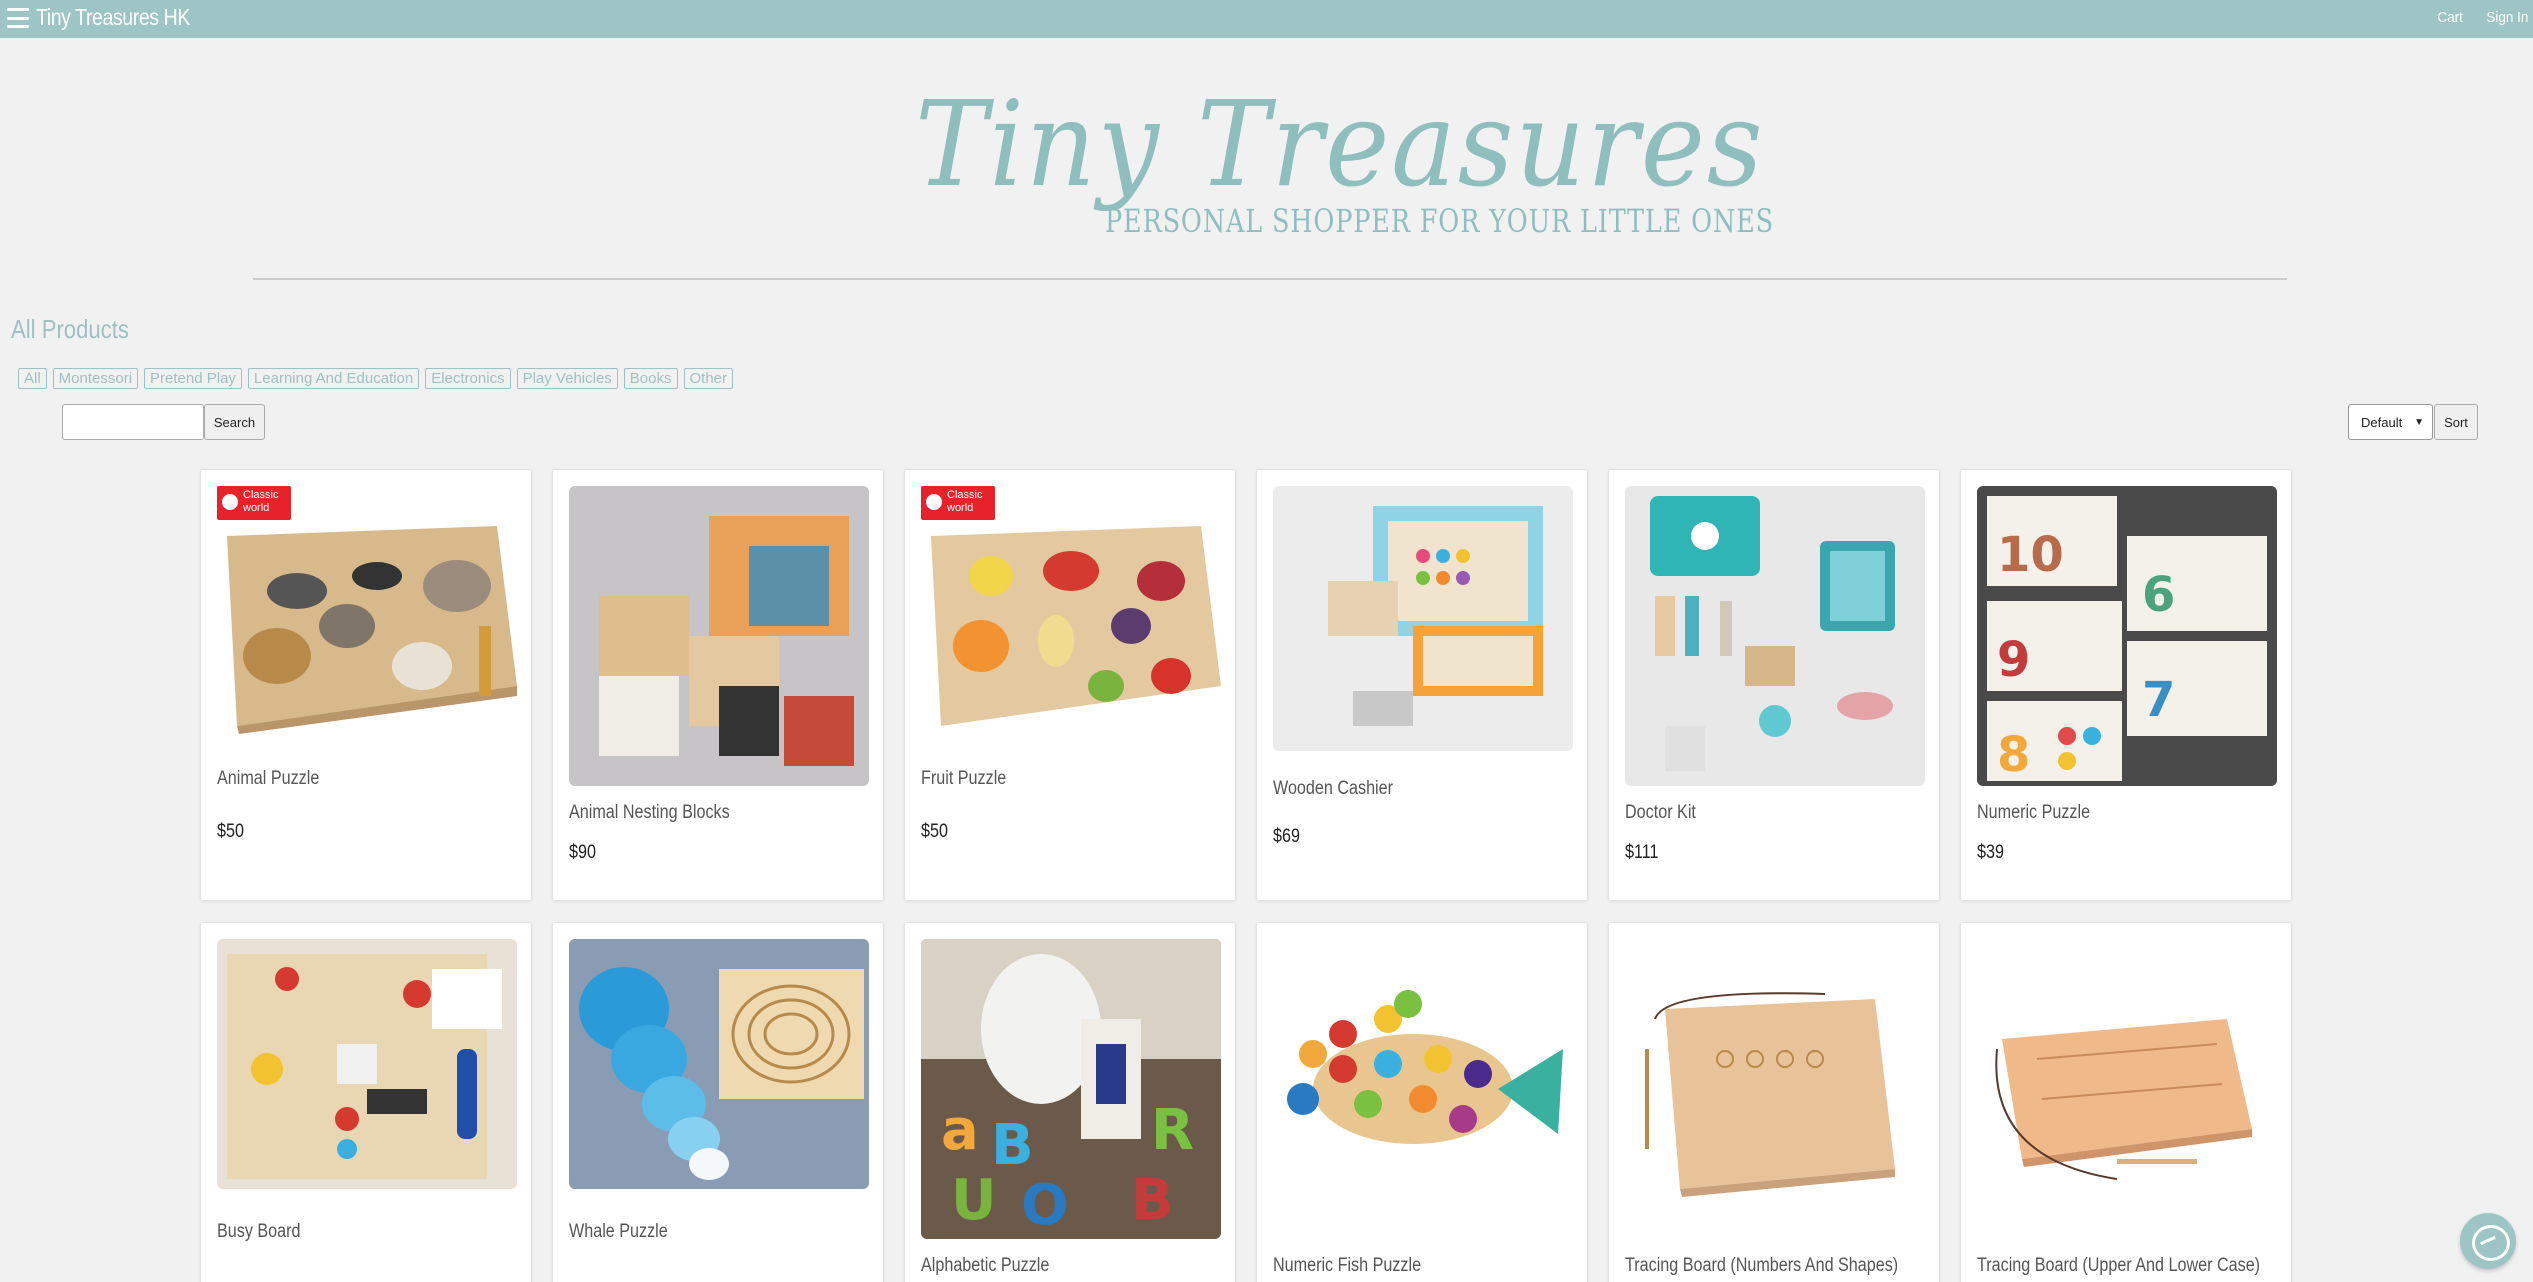 Image resolution: width=2533 pixels, height=1282 pixels. What do you see at coordinates (70, 329) in the screenshot?
I see `section-title: All Products` at bounding box center [70, 329].